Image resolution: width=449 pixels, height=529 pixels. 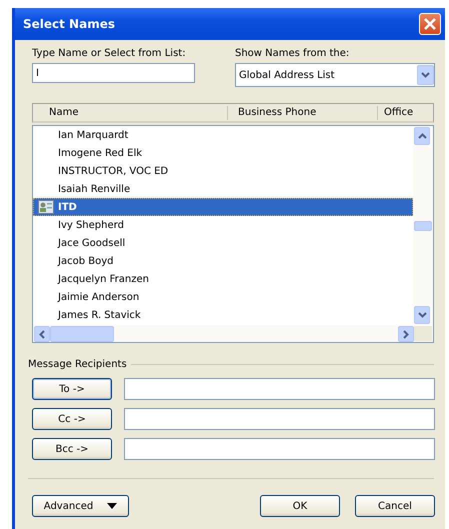 I want to click on address-book-label: Show Names from the:, so click(x=292, y=53).